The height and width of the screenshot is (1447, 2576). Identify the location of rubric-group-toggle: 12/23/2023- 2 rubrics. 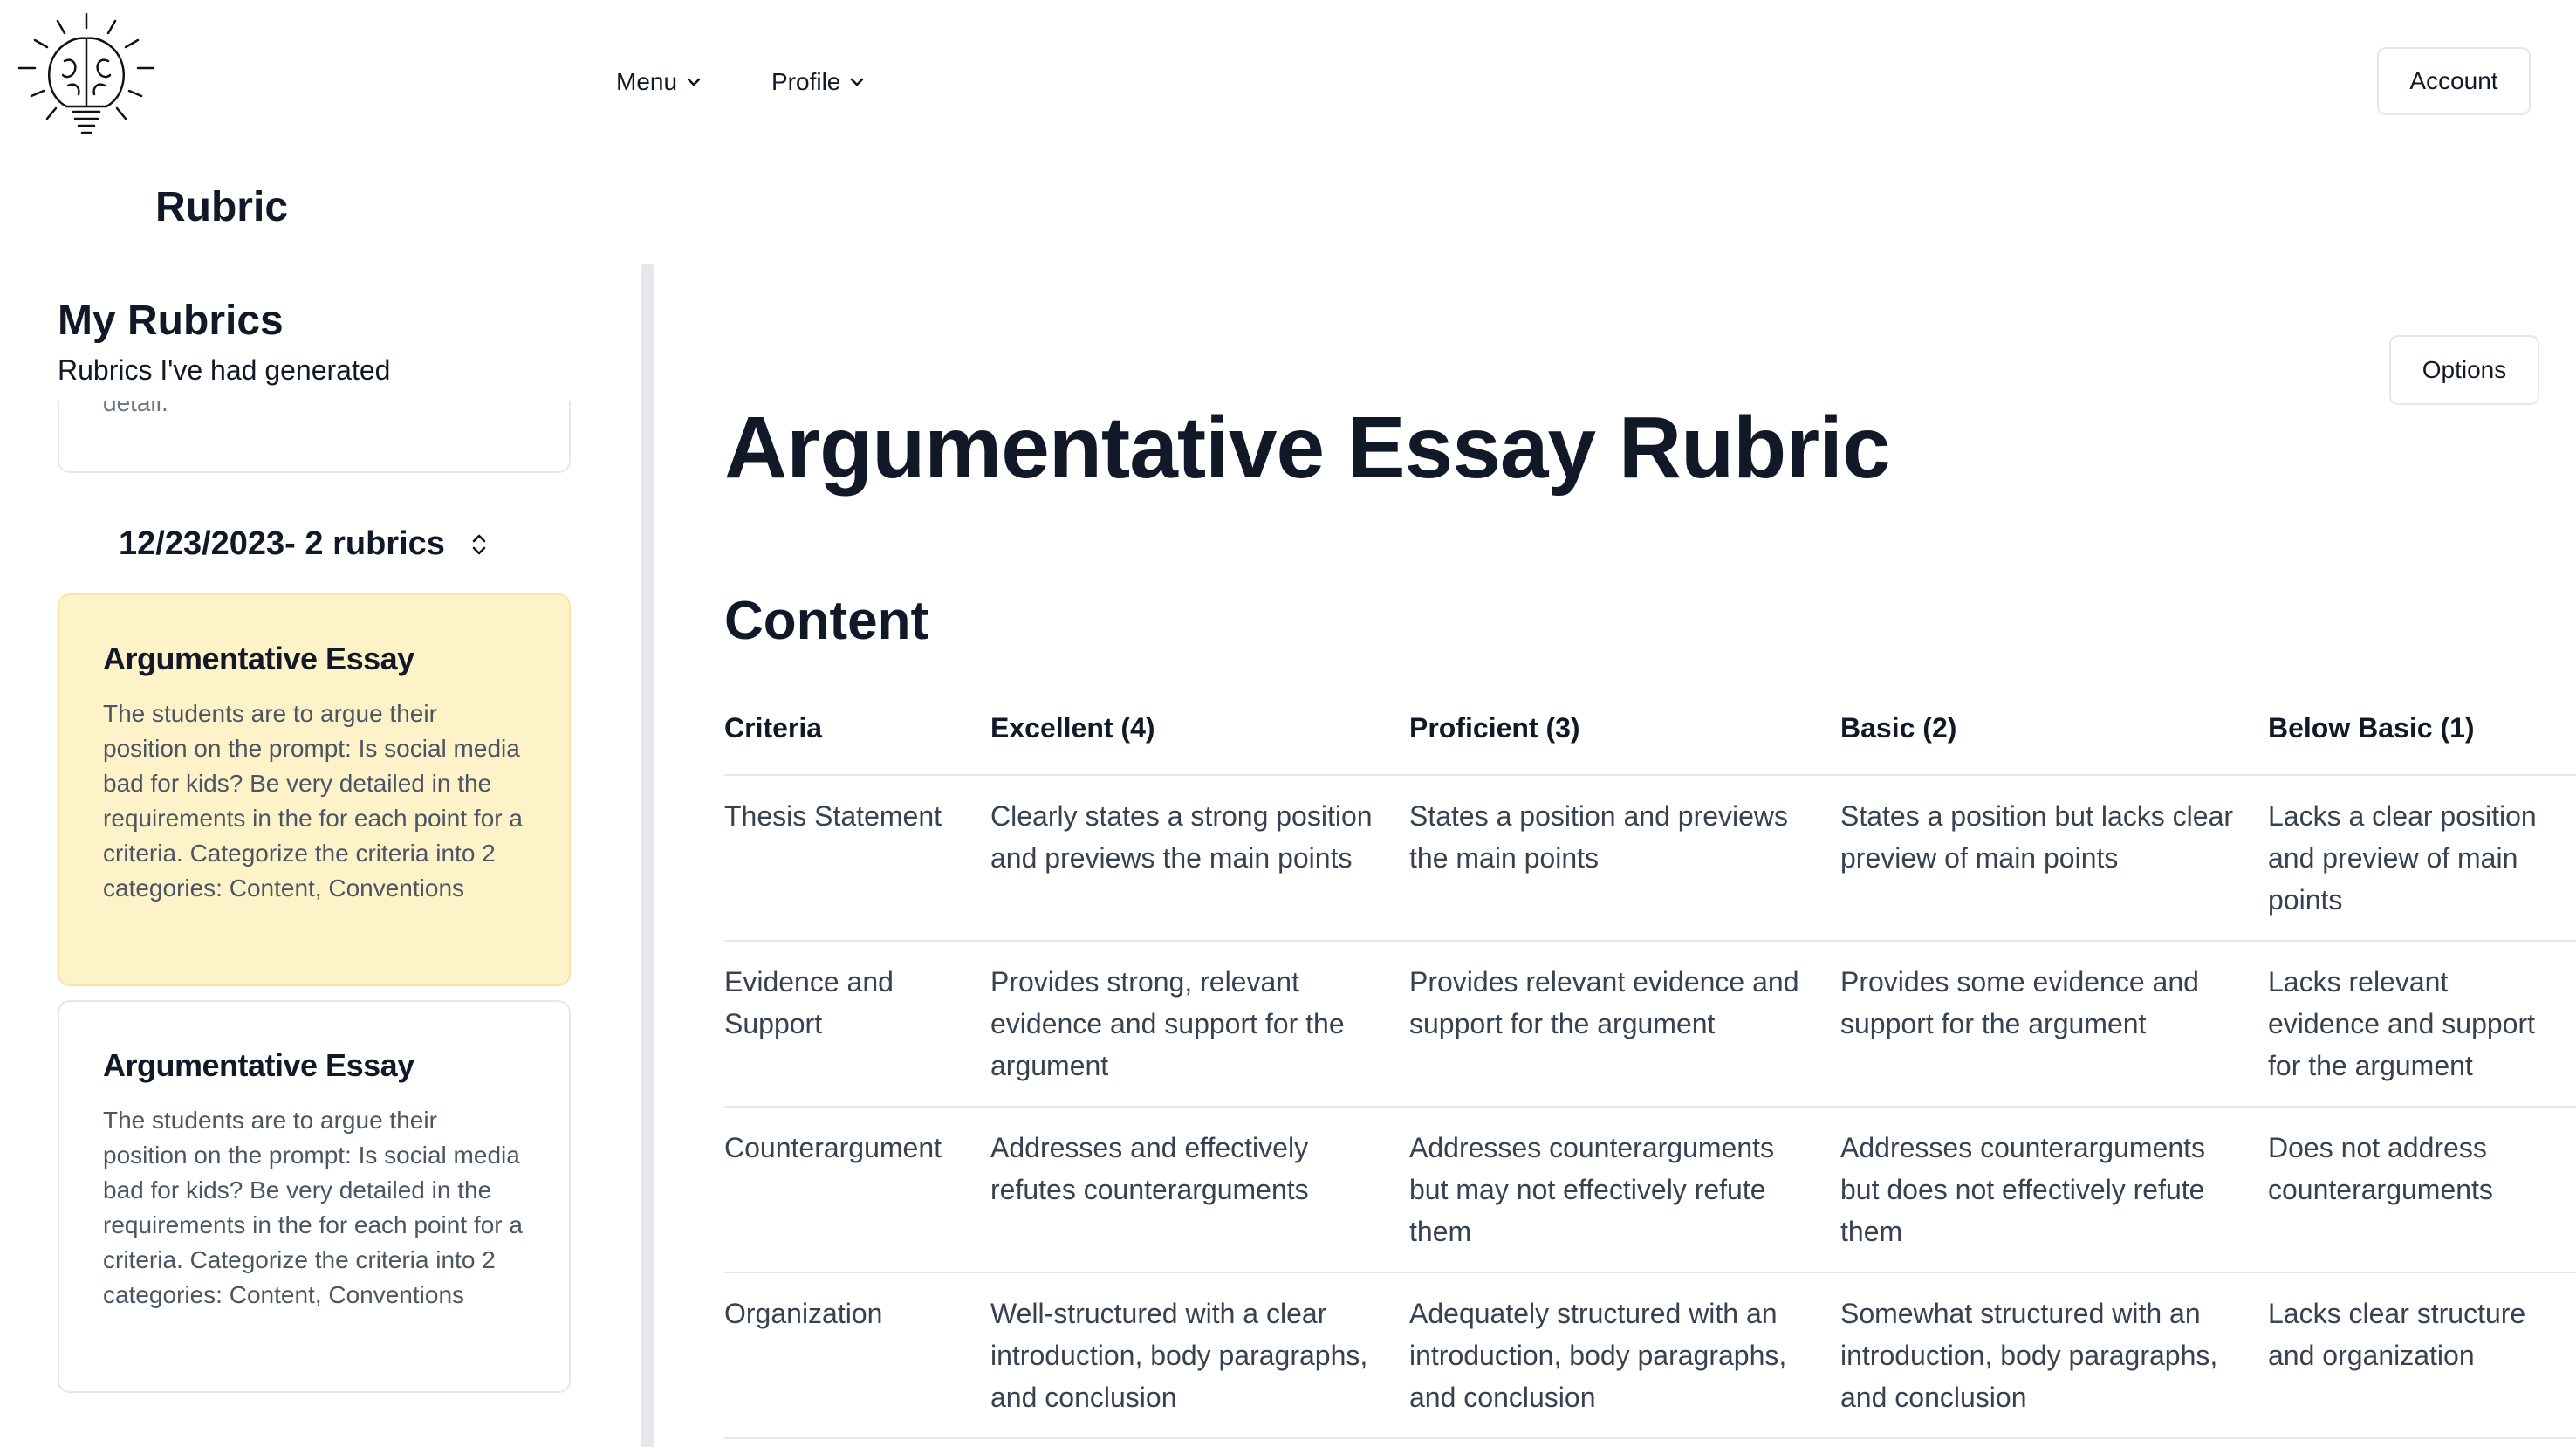
(304, 544).